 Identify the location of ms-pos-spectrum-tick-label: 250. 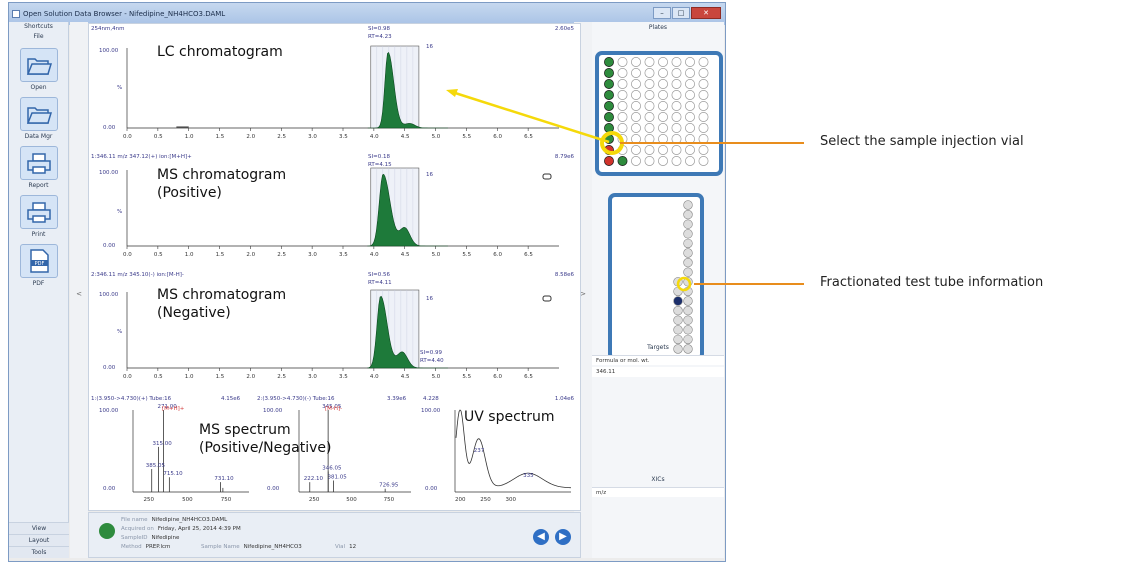
(148, 500).